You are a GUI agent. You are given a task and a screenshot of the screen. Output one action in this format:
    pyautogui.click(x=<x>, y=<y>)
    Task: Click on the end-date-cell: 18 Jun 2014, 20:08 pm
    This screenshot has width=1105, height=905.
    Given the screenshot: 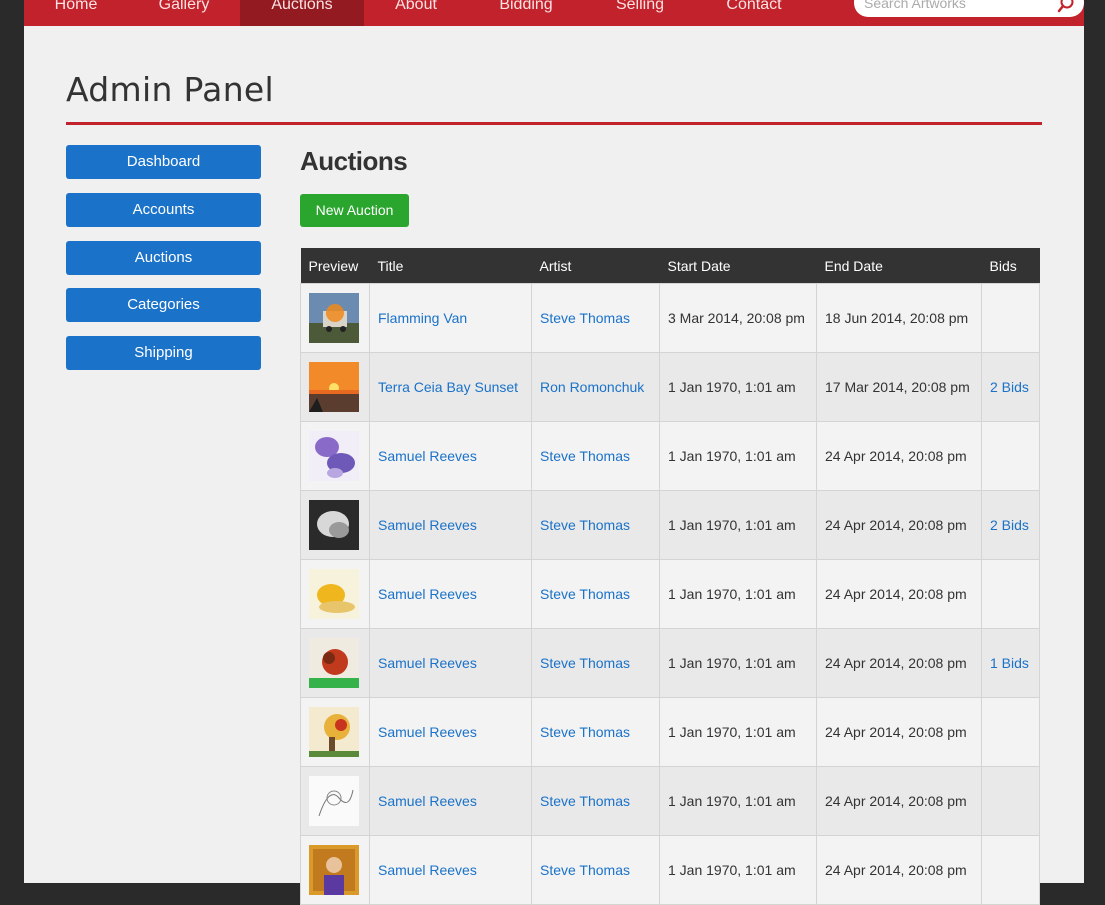 What is the action you would take?
    pyautogui.click(x=899, y=318)
    